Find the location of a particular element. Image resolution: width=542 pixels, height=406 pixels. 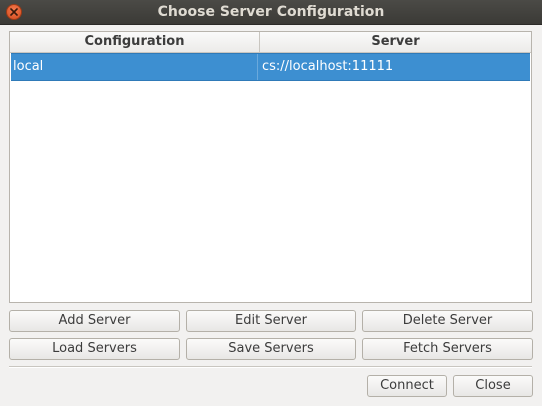

table-header: Configuration Server is located at coordinates (270, 42).